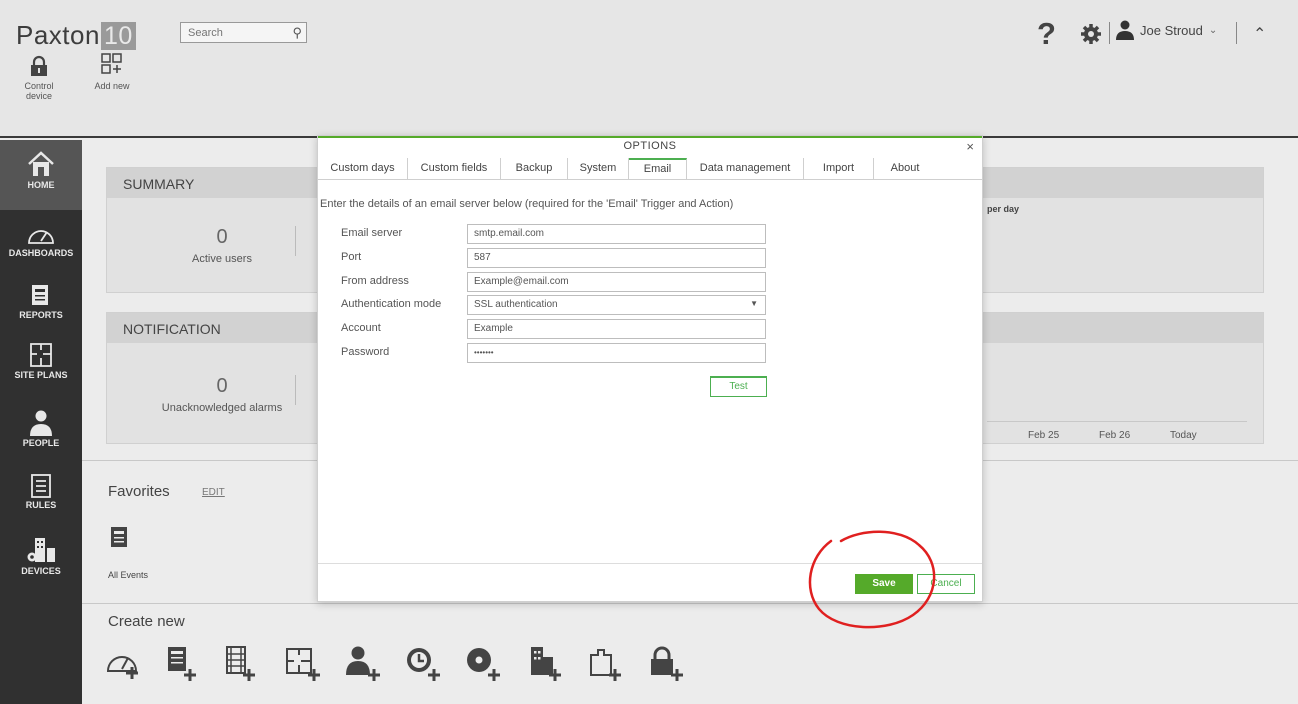  Describe the element at coordinates (745, 169) in the screenshot. I see `tab-data-management: Data management` at that location.